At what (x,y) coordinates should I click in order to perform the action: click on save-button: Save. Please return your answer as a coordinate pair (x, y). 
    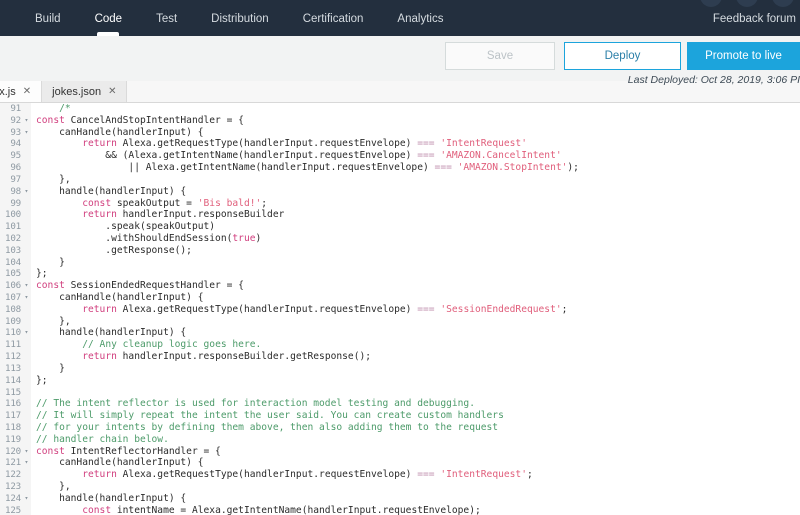
    Looking at the image, I should click on (500, 56).